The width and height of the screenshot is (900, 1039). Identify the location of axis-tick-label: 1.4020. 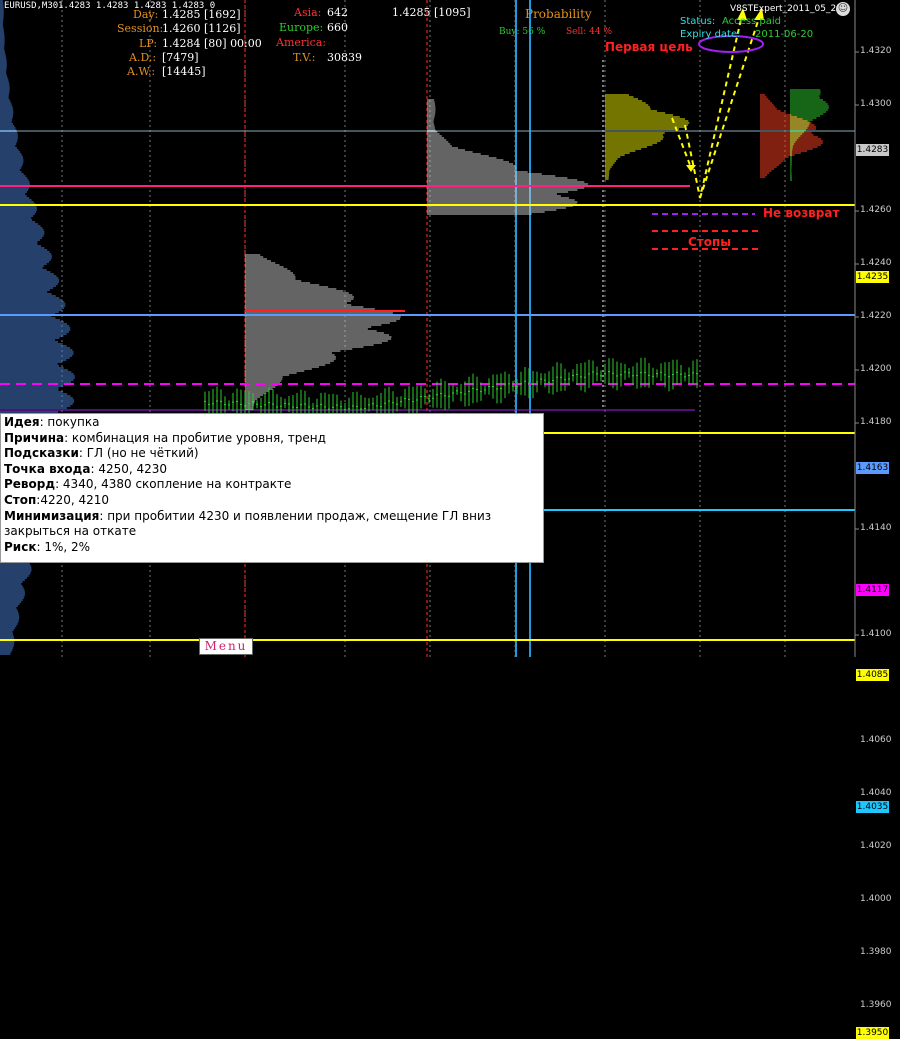
(876, 846).